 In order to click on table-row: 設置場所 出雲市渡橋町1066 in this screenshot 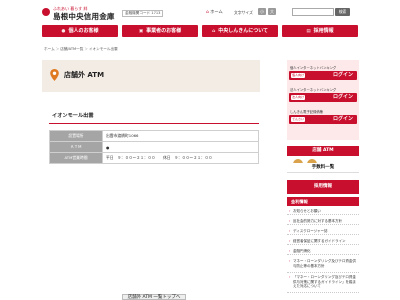, I will do `click(154, 136)`.